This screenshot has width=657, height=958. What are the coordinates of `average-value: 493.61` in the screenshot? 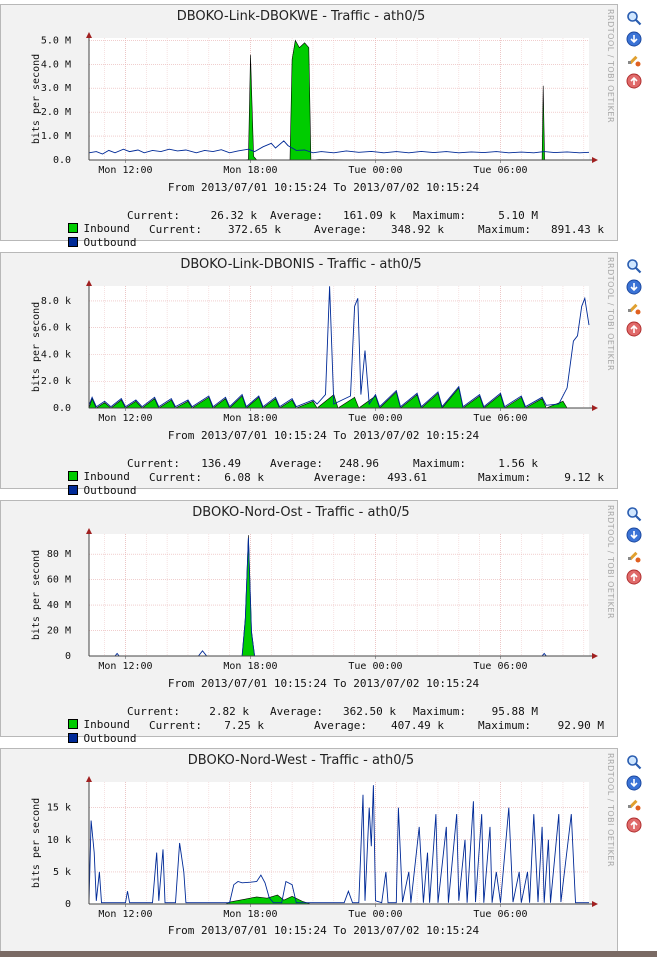 It's located at (407, 477).